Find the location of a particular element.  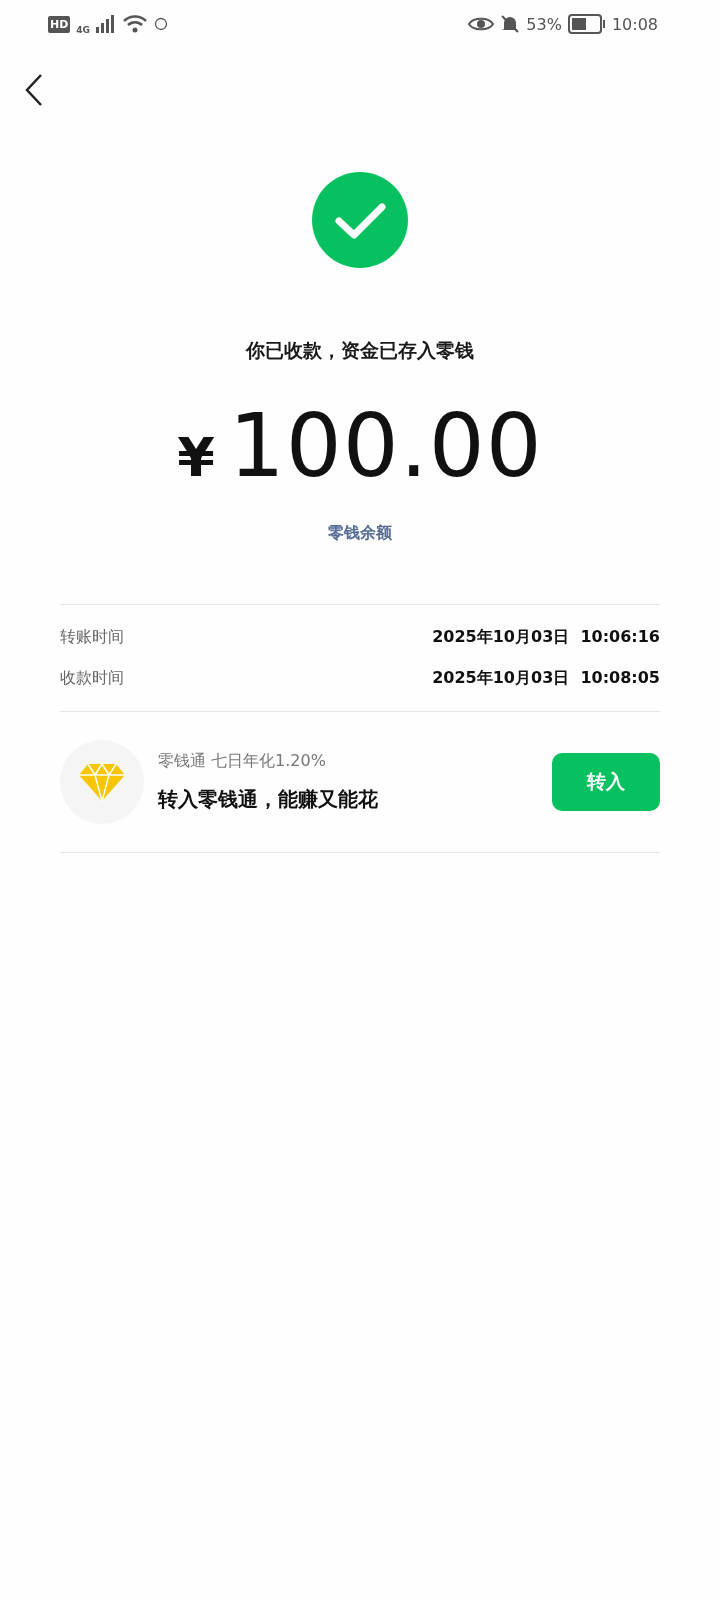

network-type: 4G is located at coordinates (83, 30).